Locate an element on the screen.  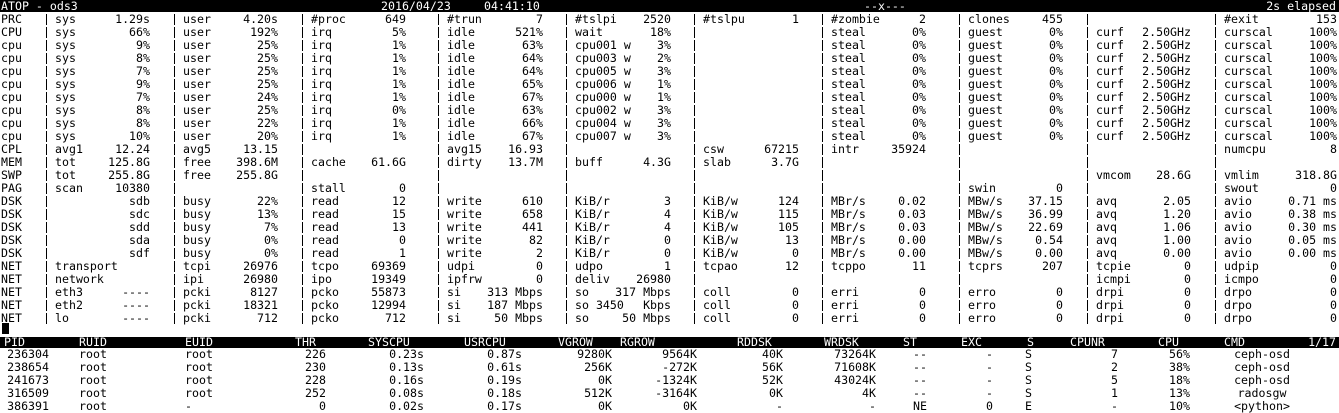
stat-value: 50 Mbps is located at coordinates (646, 318).